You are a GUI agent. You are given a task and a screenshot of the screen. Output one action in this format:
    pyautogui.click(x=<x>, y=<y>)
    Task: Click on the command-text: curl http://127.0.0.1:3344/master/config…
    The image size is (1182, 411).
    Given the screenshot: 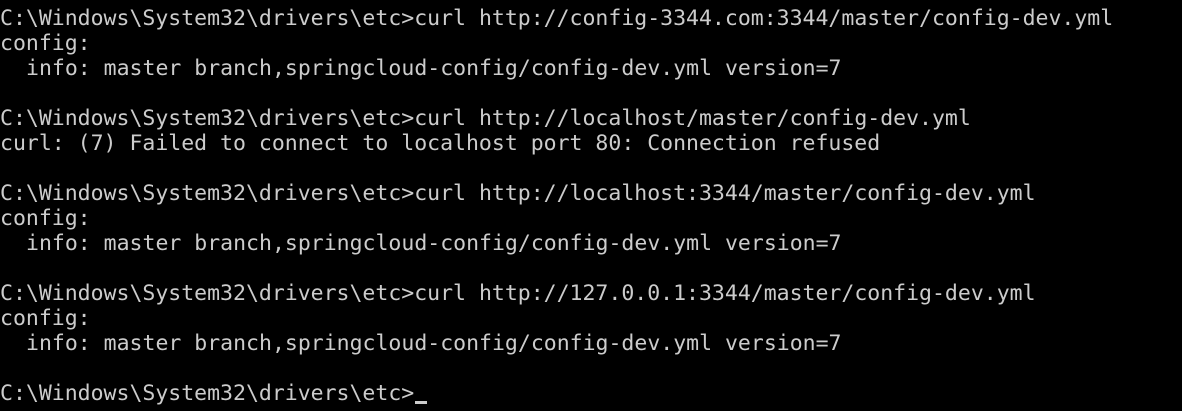 What is the action you would take?
    pyautogui.click(x=725, y=293)
    